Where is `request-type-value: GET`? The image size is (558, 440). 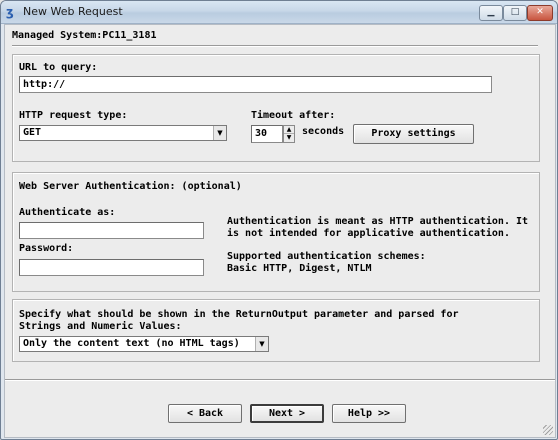
request-type-value: GET is located at coordinates (32, 132).